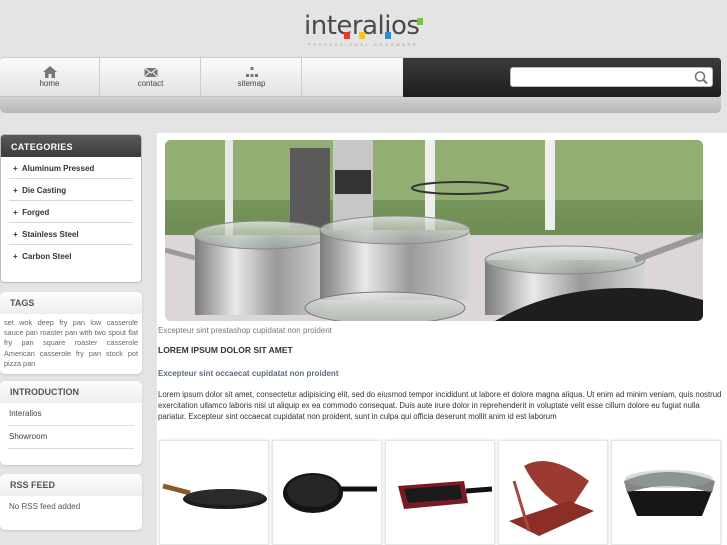 The width and height of the screenshot is (727, 545). Describe the element at coordinates (388, 35) in the screenshot. I see `logo-square-blue` at that location.